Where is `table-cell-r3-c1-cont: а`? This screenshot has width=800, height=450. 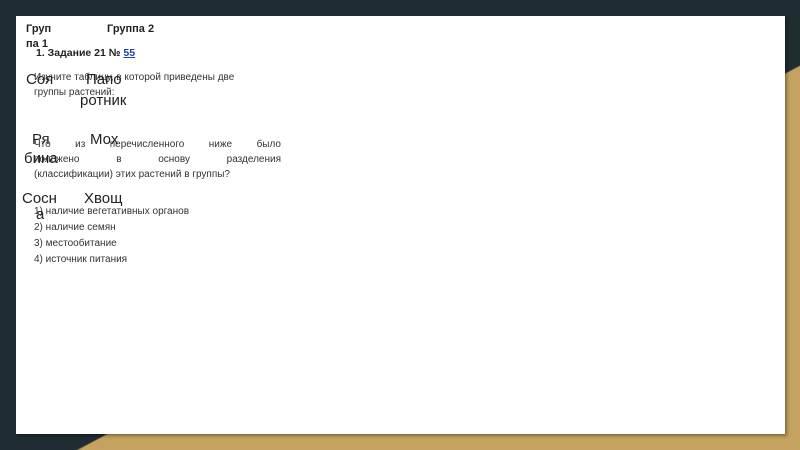
table-cell-r3-c1-cont: а is located at coordinates (40, 215).